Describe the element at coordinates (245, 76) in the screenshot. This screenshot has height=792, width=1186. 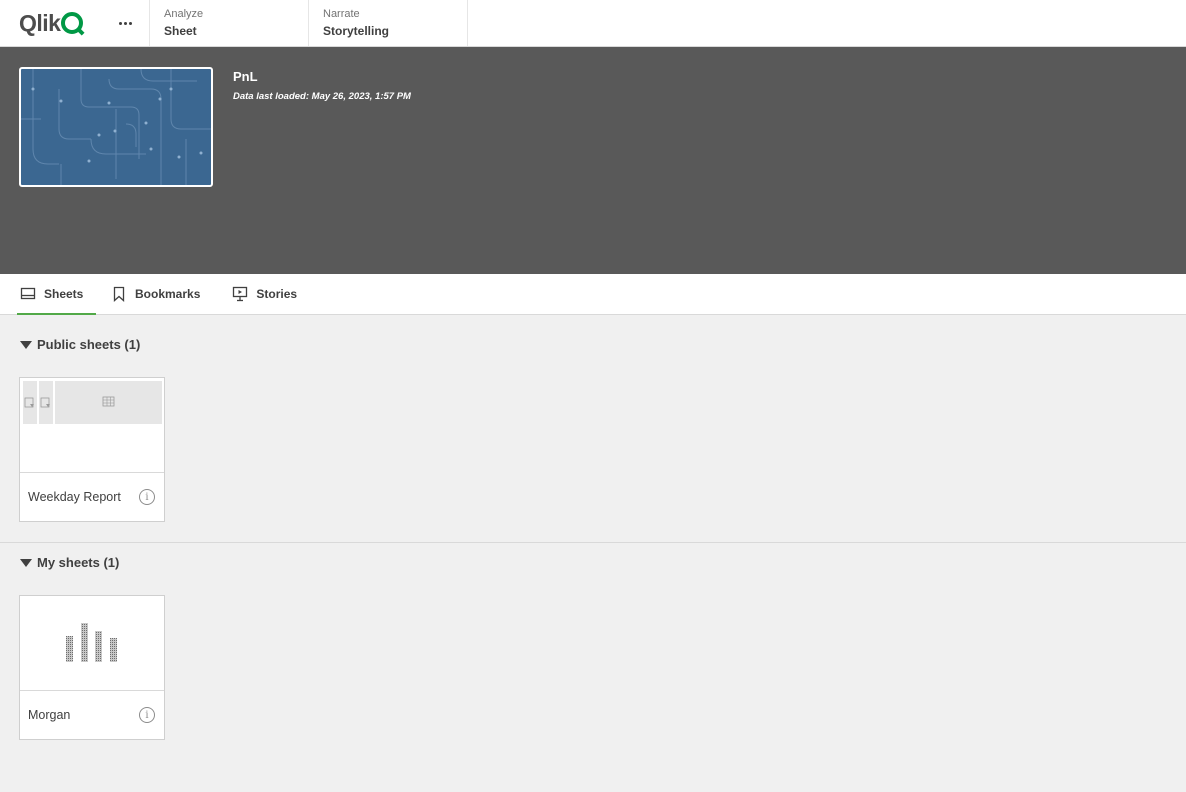
I see `app-title: PnL` at that location.